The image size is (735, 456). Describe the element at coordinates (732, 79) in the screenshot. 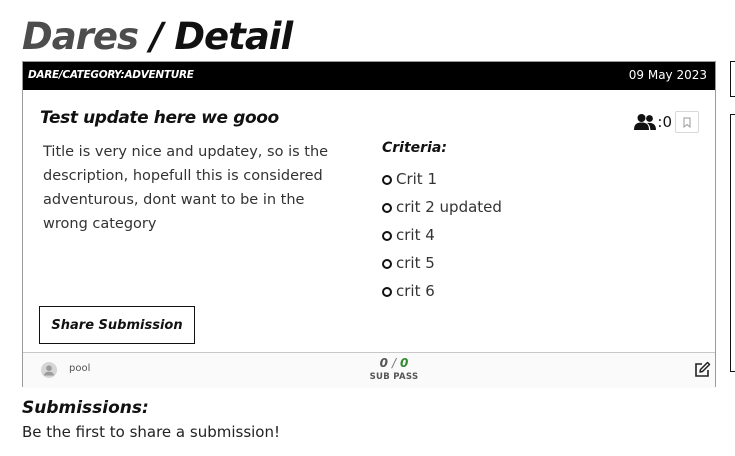

I see `side-panel-box-top` at that location.